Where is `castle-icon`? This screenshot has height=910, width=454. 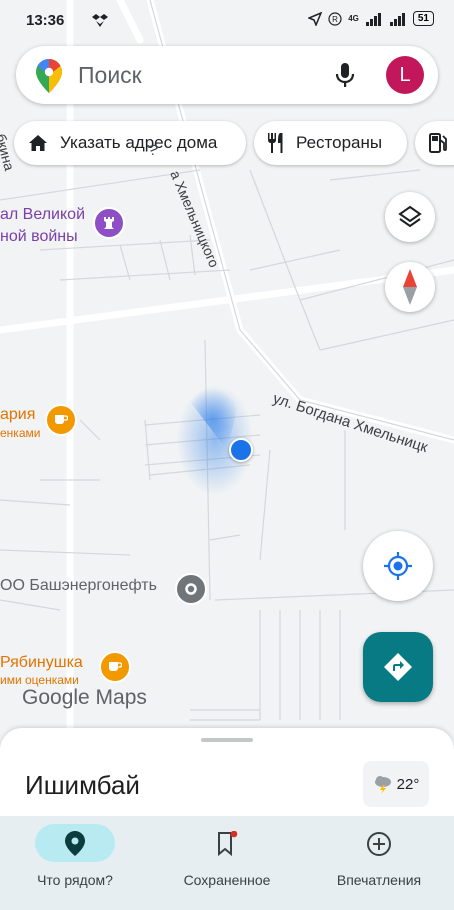
castle-icon is located at coordinates (109, 223).